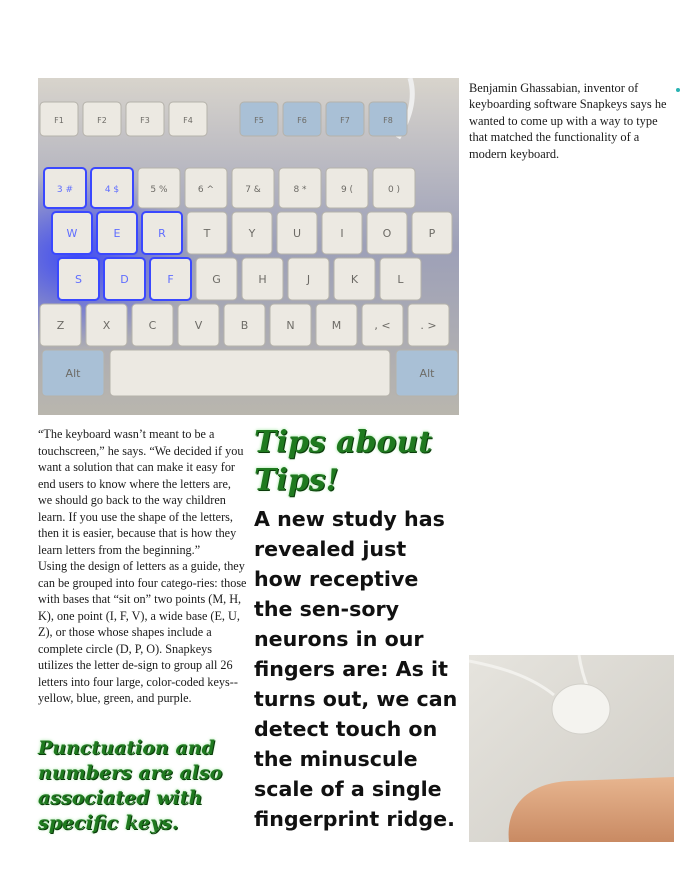 The width and height of the screenshot is (693, 870). I want to click on keycap: I, so click(342, 233).